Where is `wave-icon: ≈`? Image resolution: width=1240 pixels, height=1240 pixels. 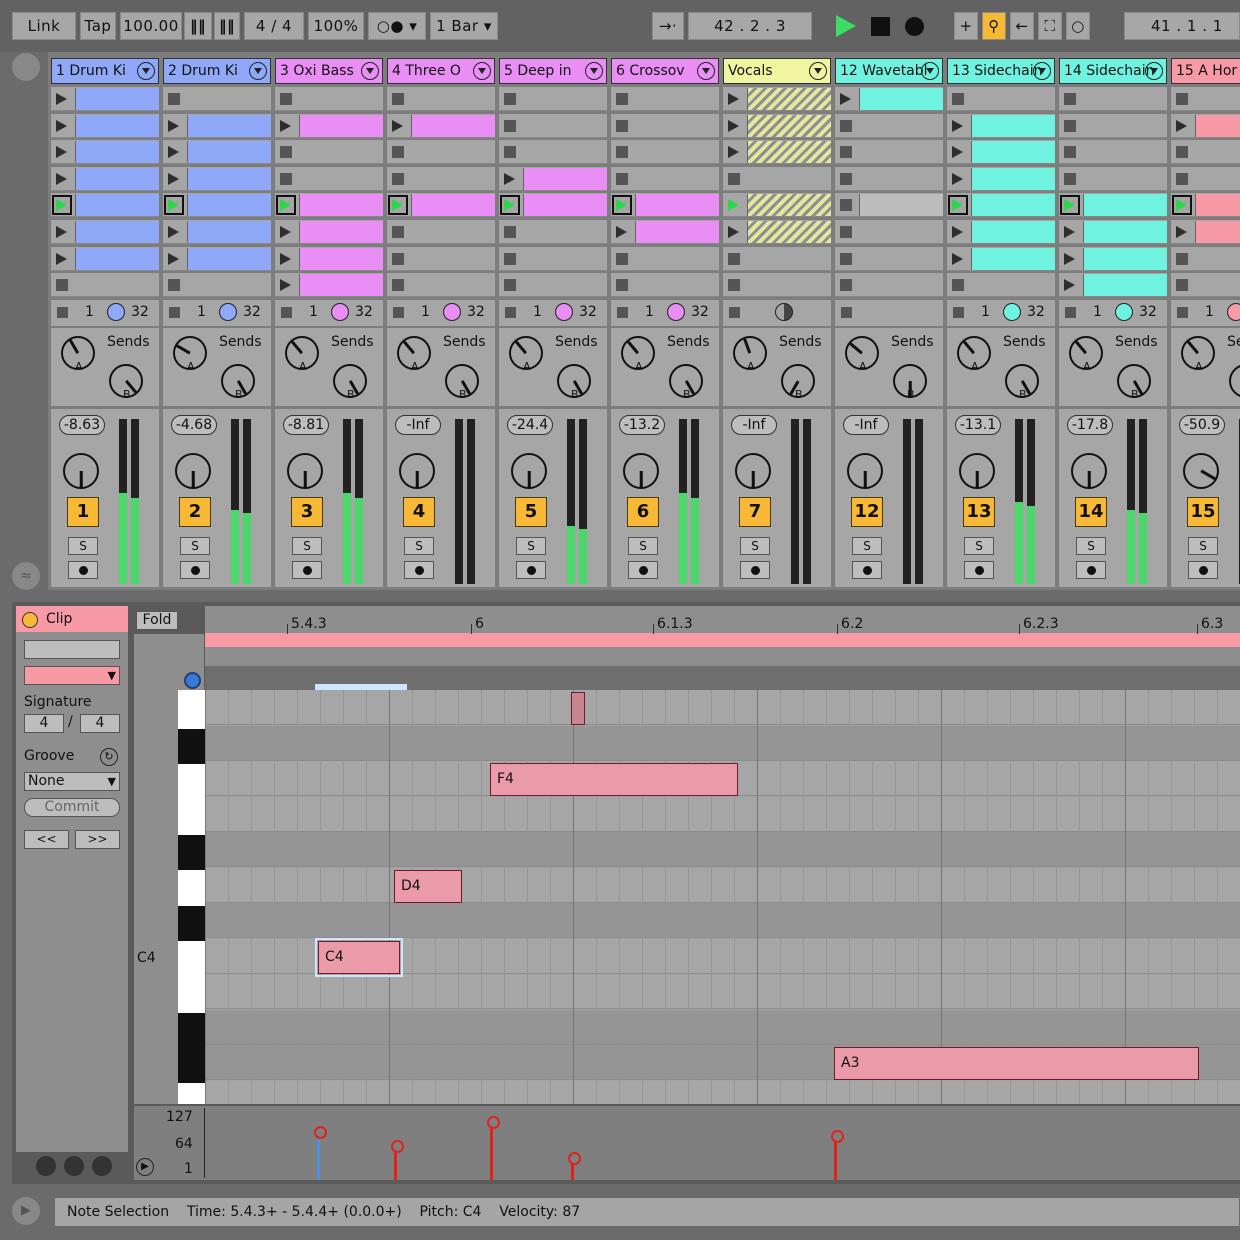 wave-icon: ≈ is located at coordinates (26, 576).